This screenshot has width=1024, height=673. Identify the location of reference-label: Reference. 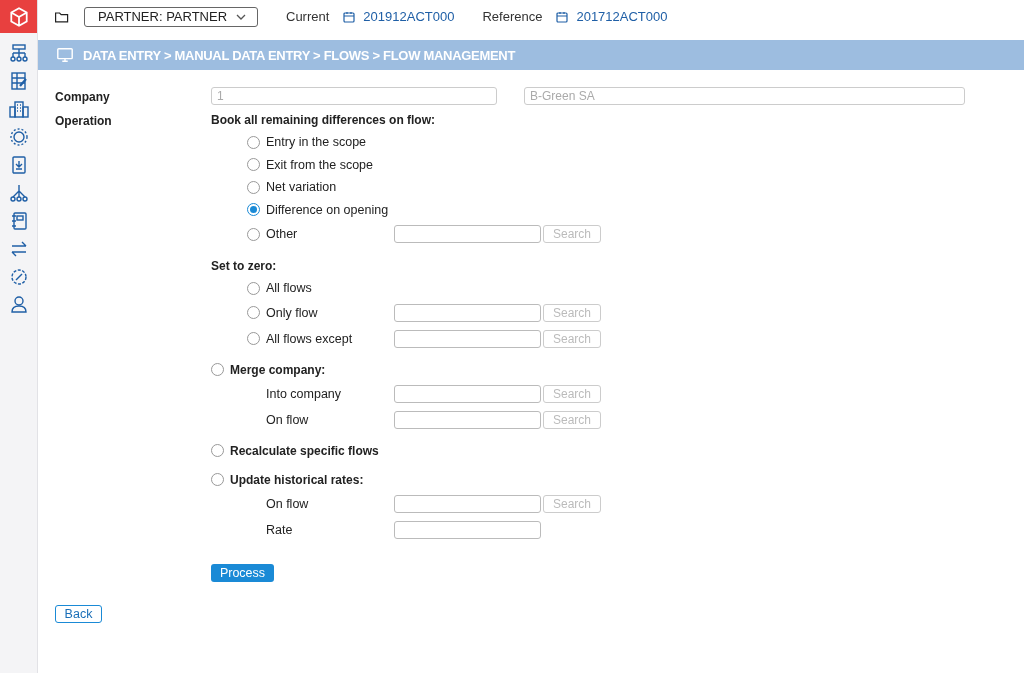
(512, 16).